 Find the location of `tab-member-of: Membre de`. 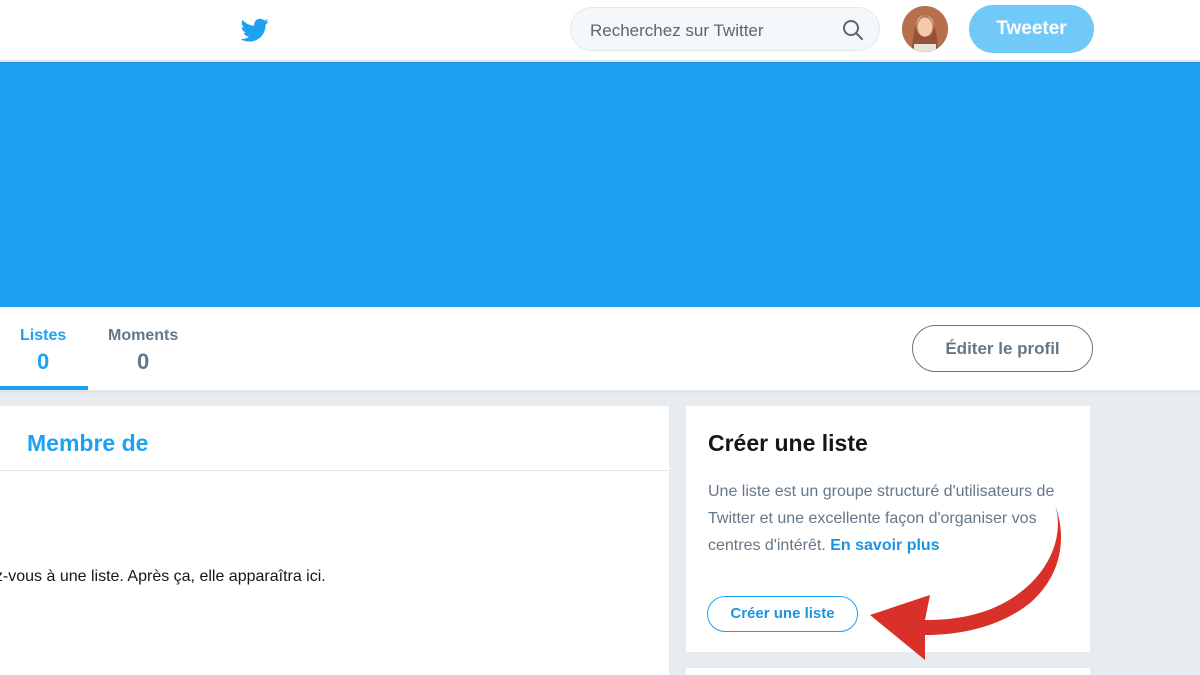

tab-member-of: Membre de is located at coordinates (87, 443).